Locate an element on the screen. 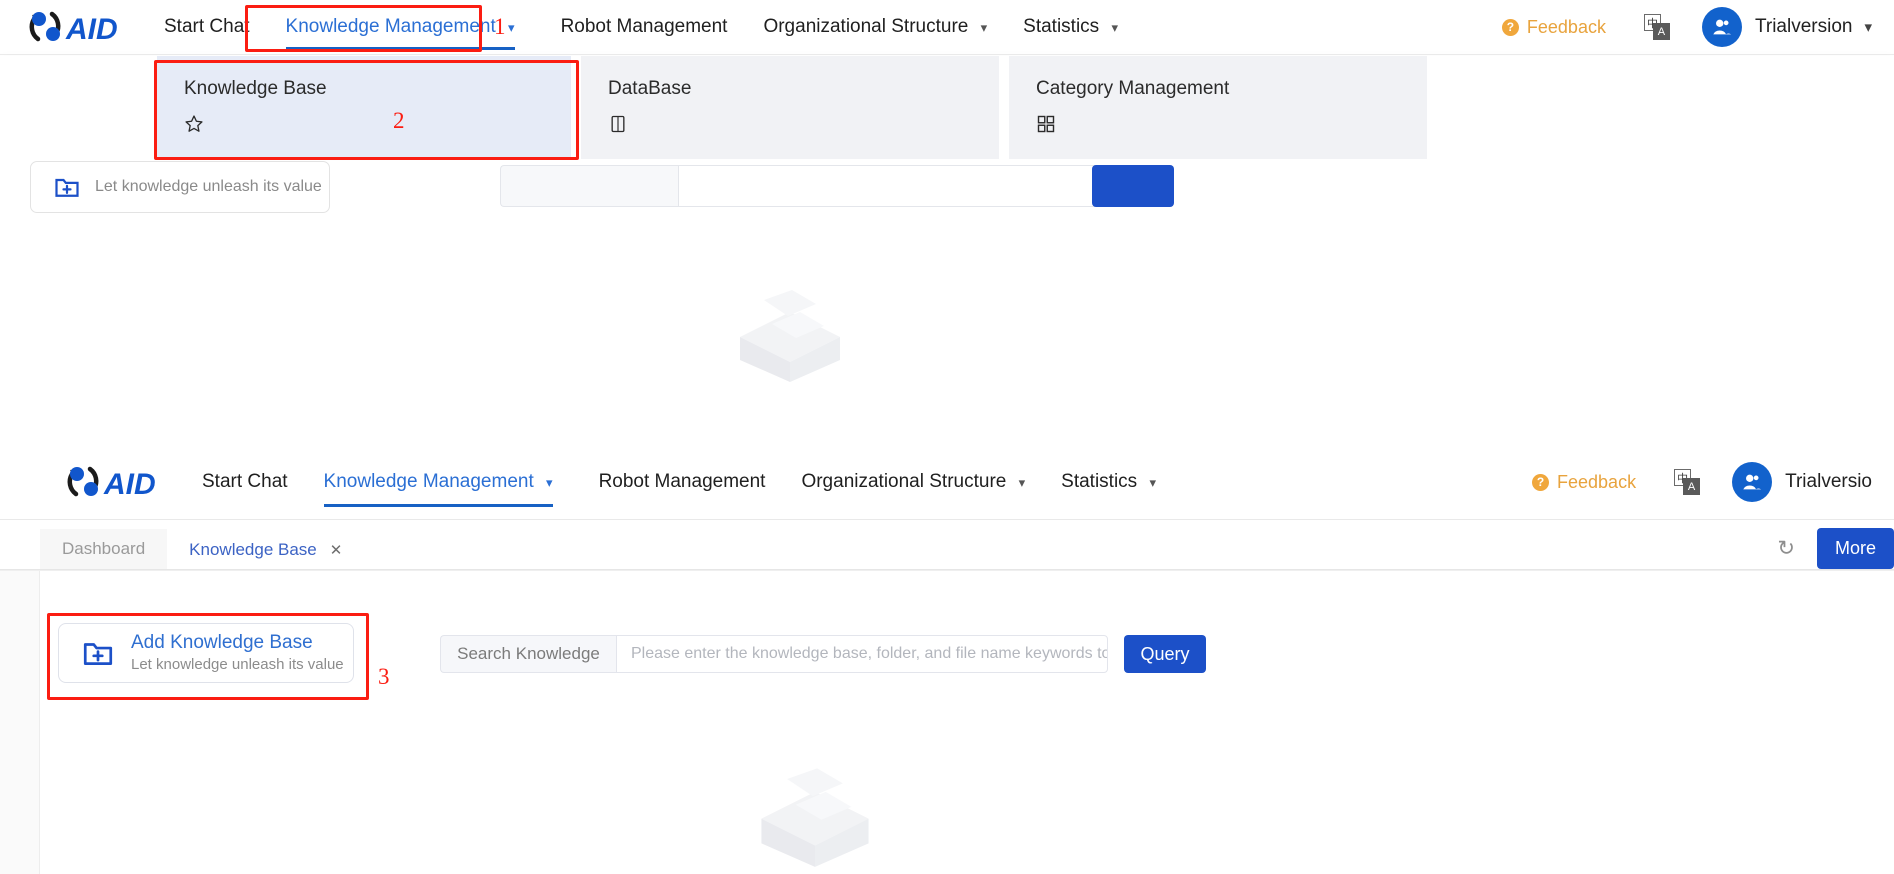  nav-item-statistics: Statistics ▾ is located at coordinates (1070, 27).